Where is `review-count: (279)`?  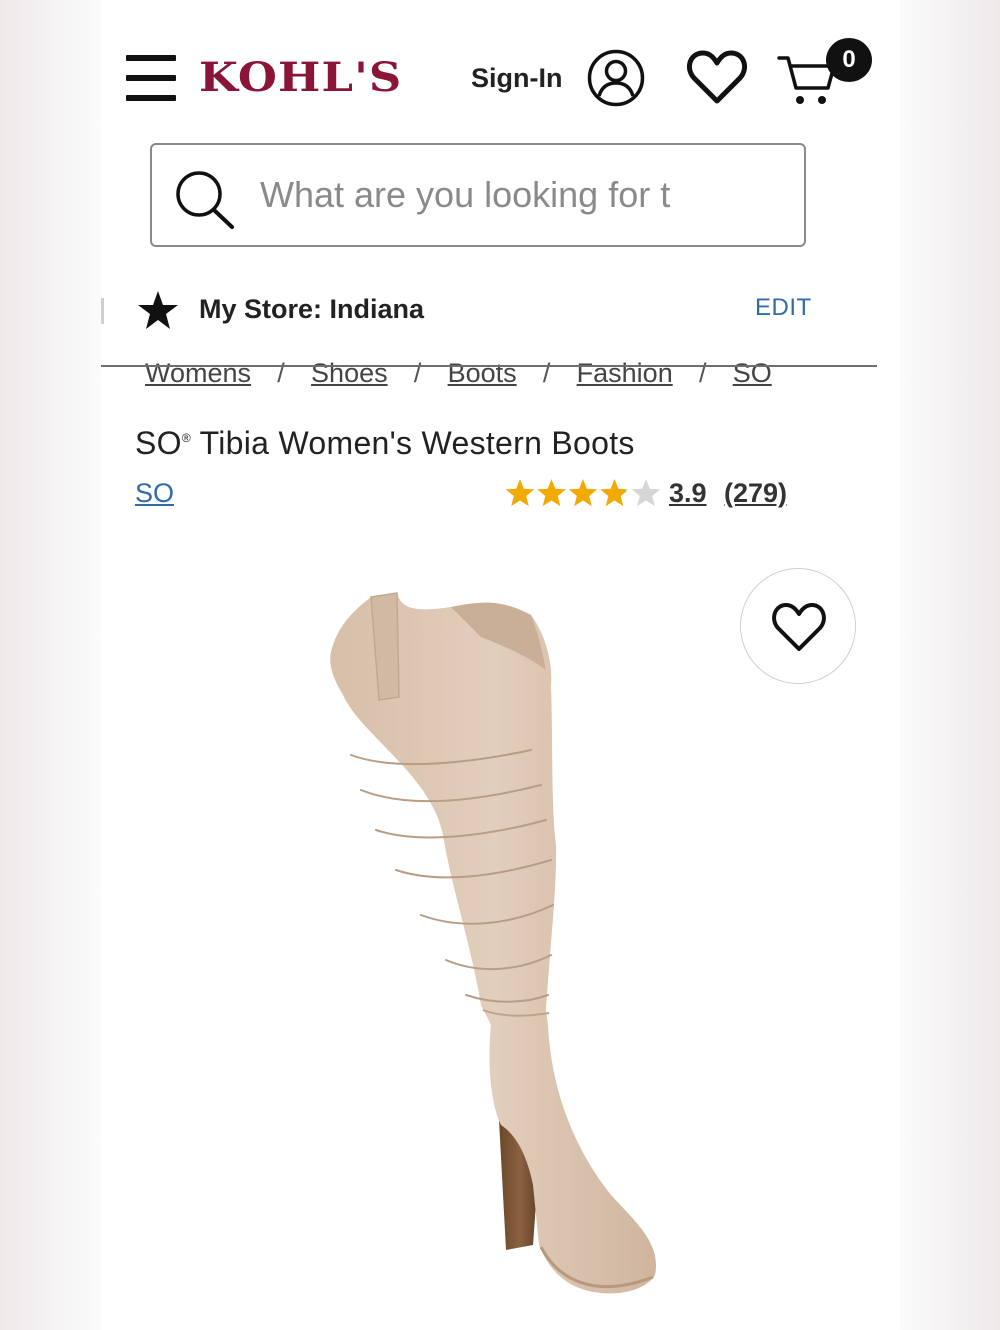
review-count: (279) is located at coordinates (755, 493).